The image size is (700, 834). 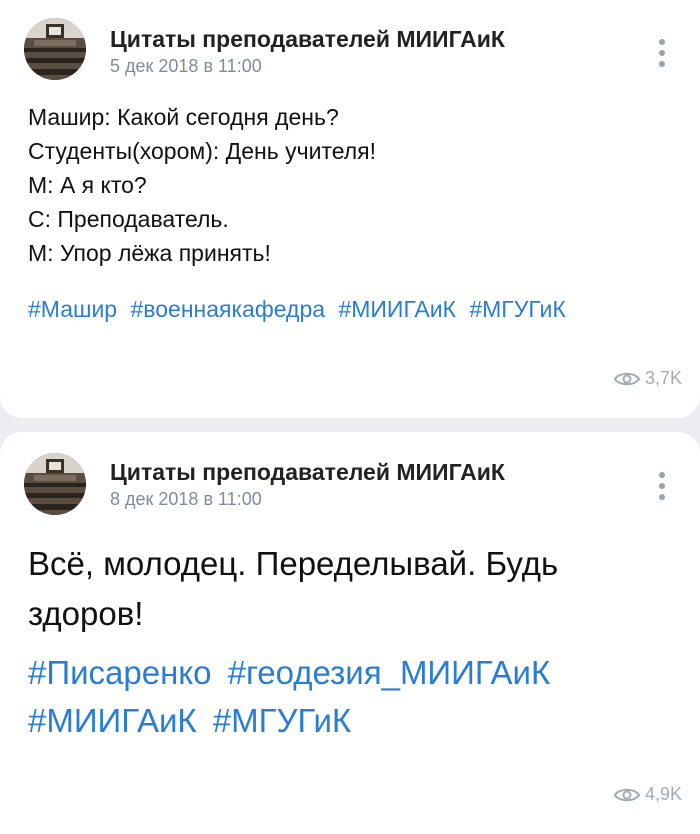 I want to click on hashtag-link: #геодезия_МИИГАиК, so click(x=389, y=672).